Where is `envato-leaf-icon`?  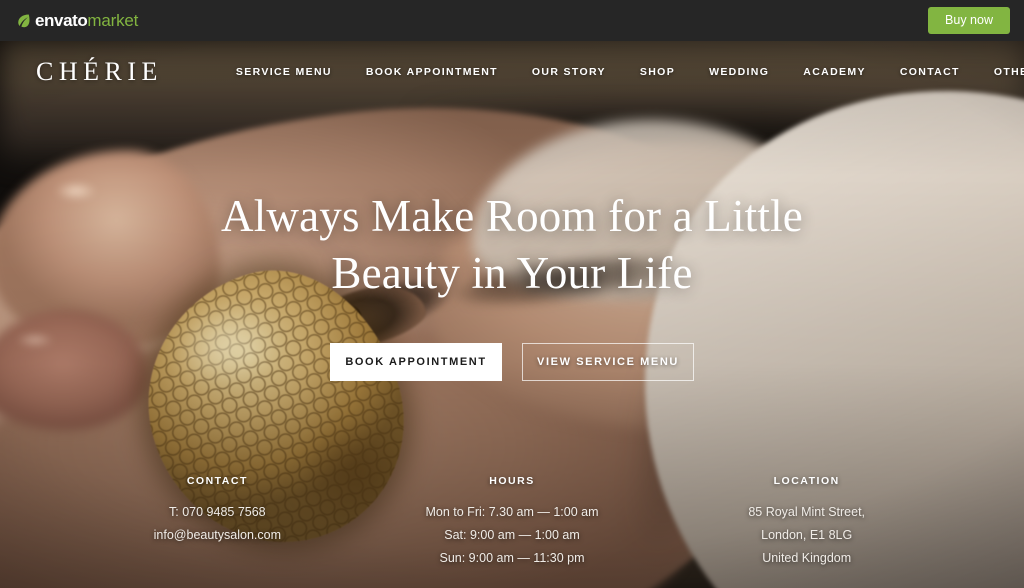 envato-leaf-icon is located at coordinates (24, 21).